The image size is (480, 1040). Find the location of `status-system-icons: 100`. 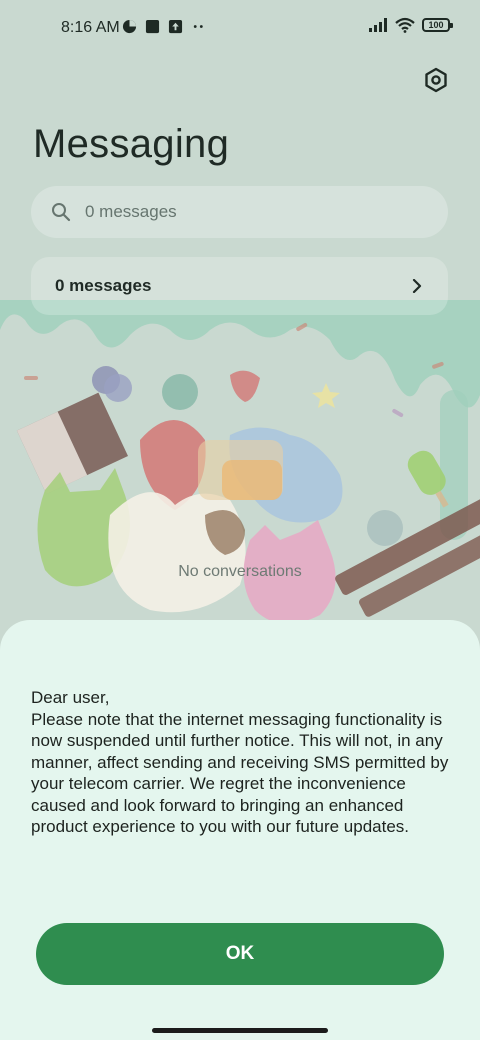

status-system-icons: 100 is located at coordinates (410, 25).